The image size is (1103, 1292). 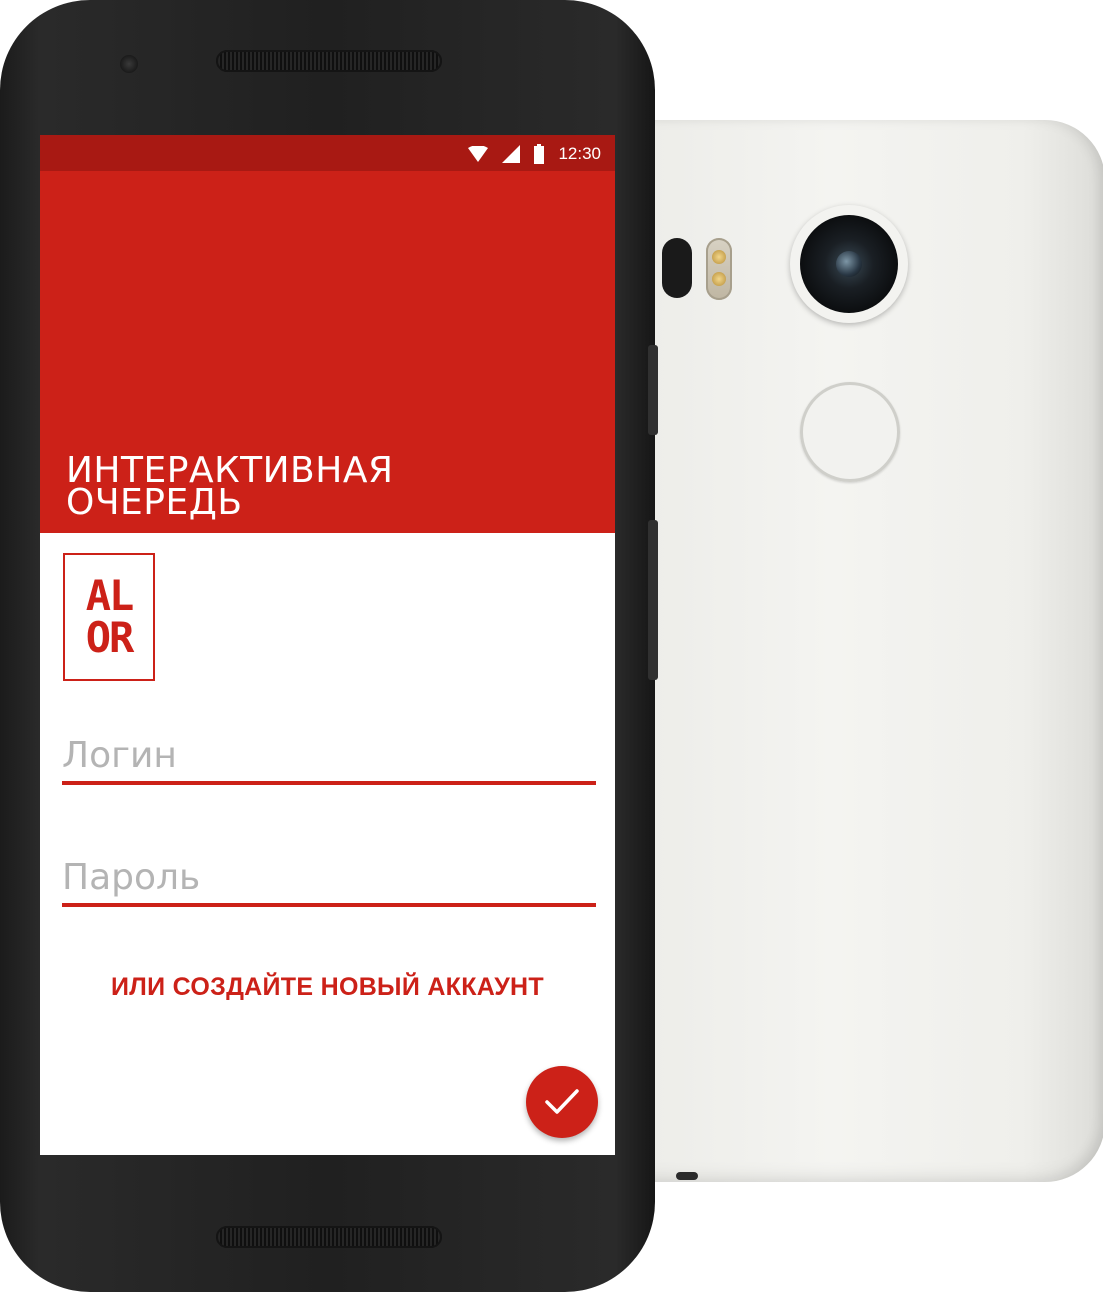 I want to click on page-title: ИНТЕРАКТИВНАЯ ОЧЕРЕДЬ, so click(x=229, y=488).